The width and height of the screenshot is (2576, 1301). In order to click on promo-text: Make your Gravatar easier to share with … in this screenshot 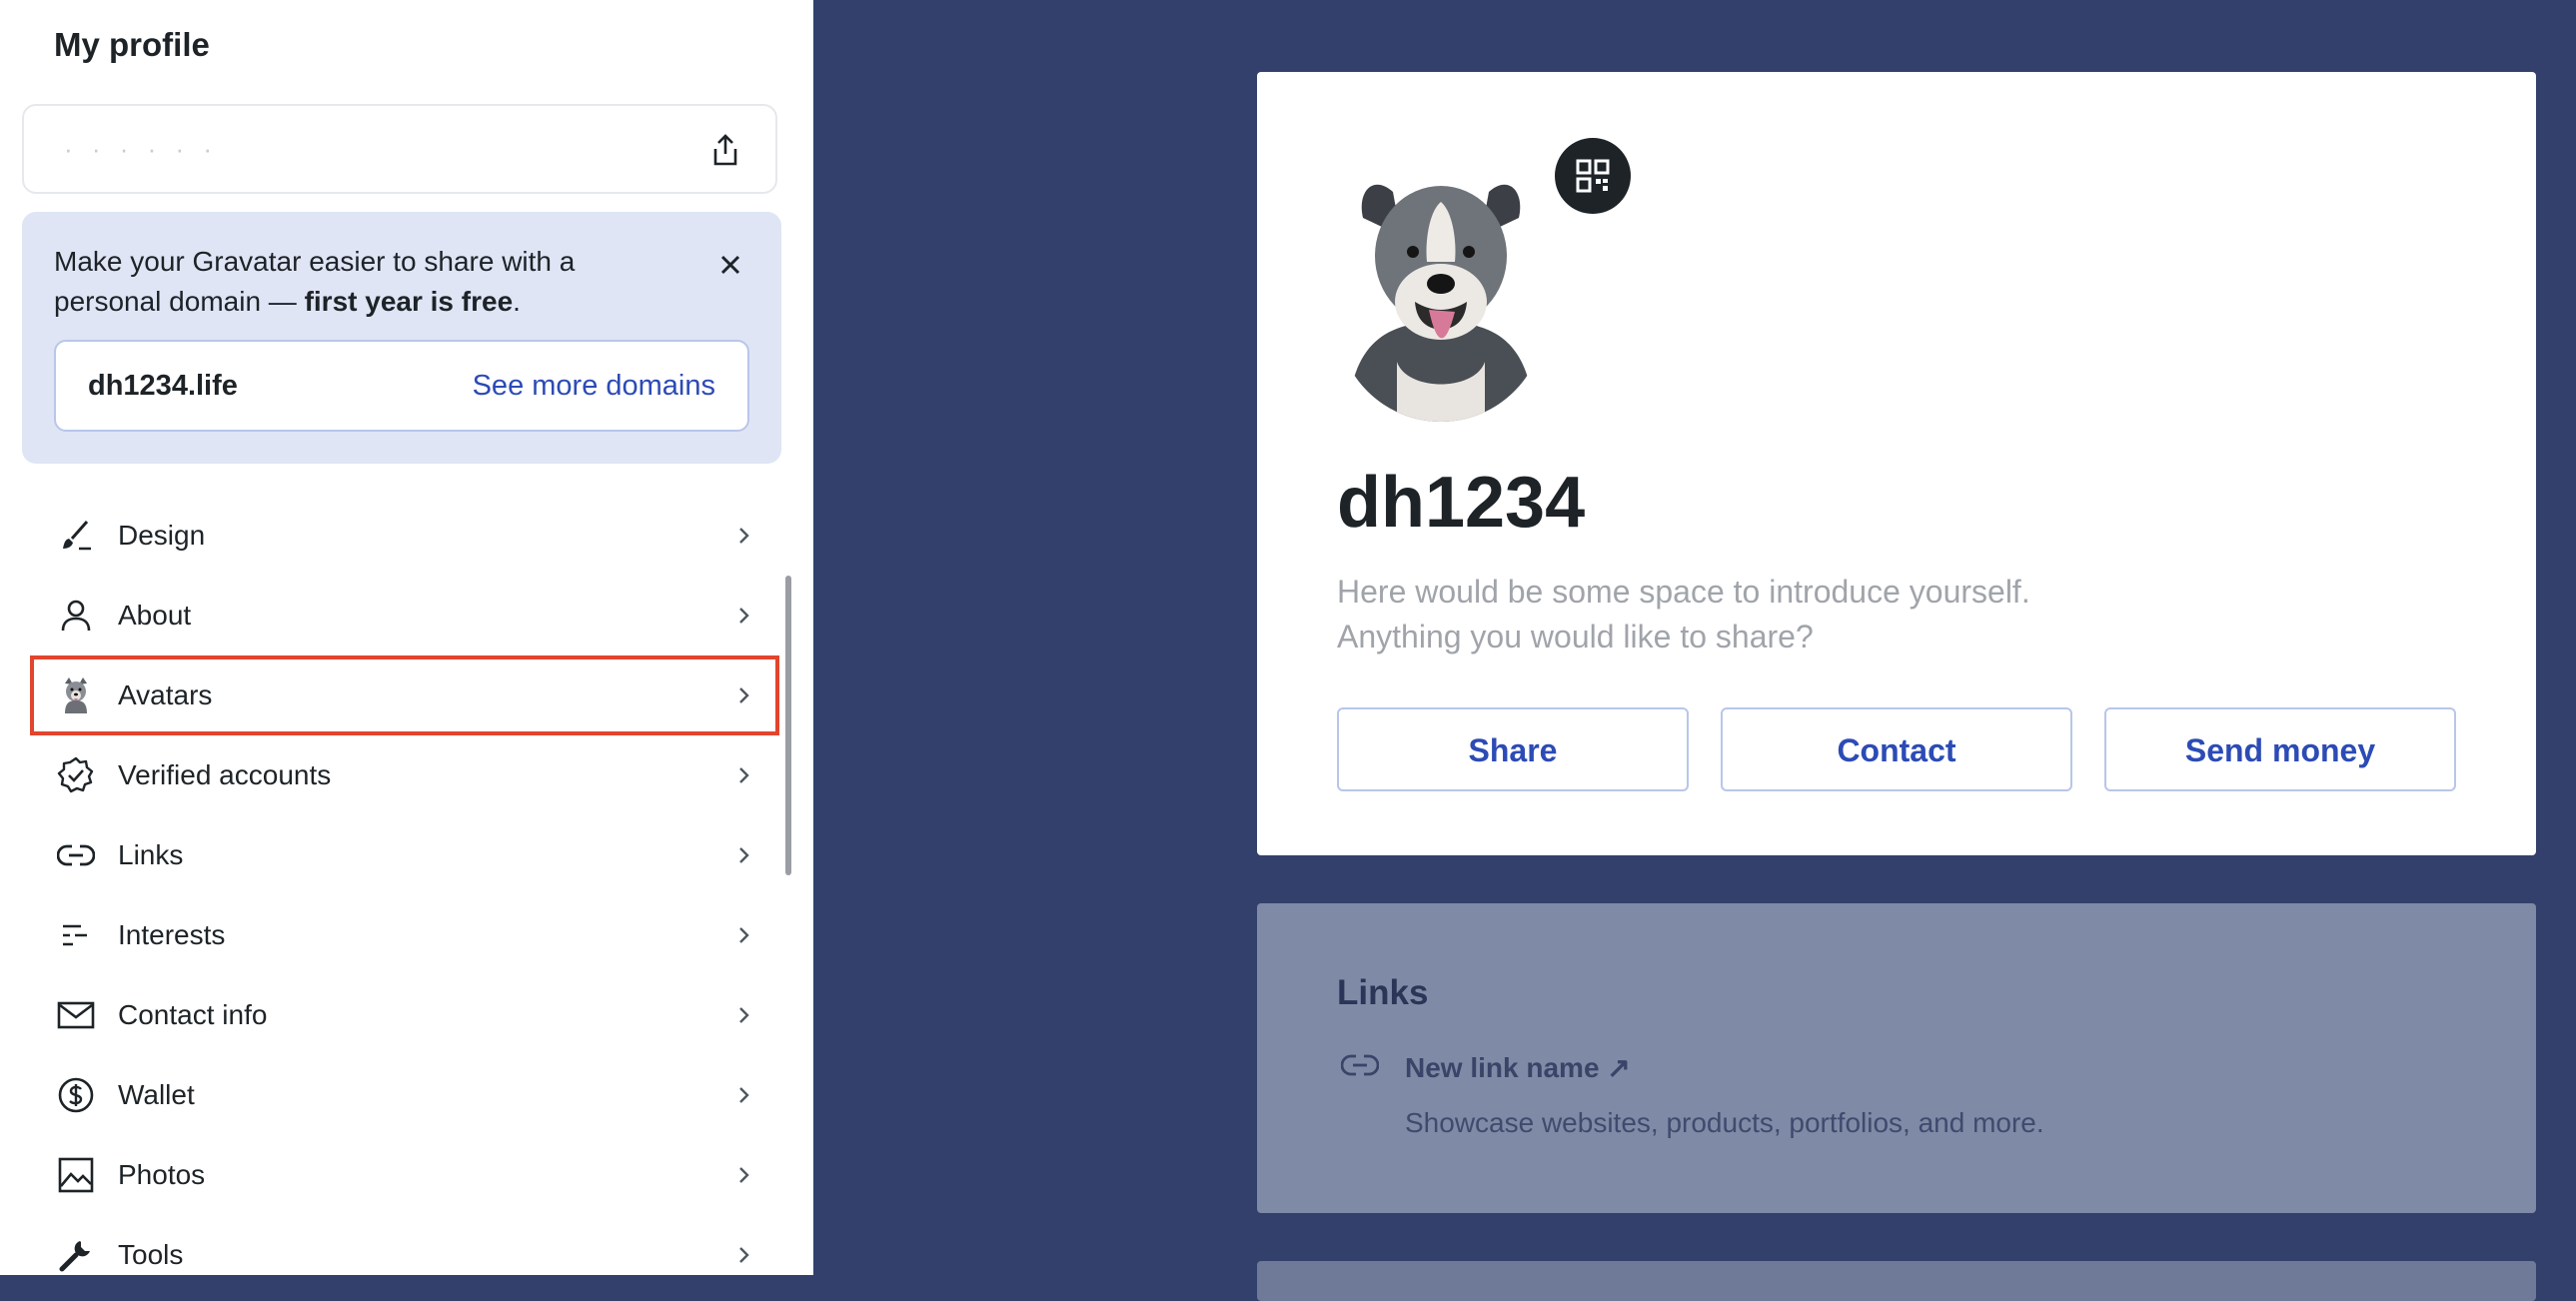, I will do `click(353, 282)`.